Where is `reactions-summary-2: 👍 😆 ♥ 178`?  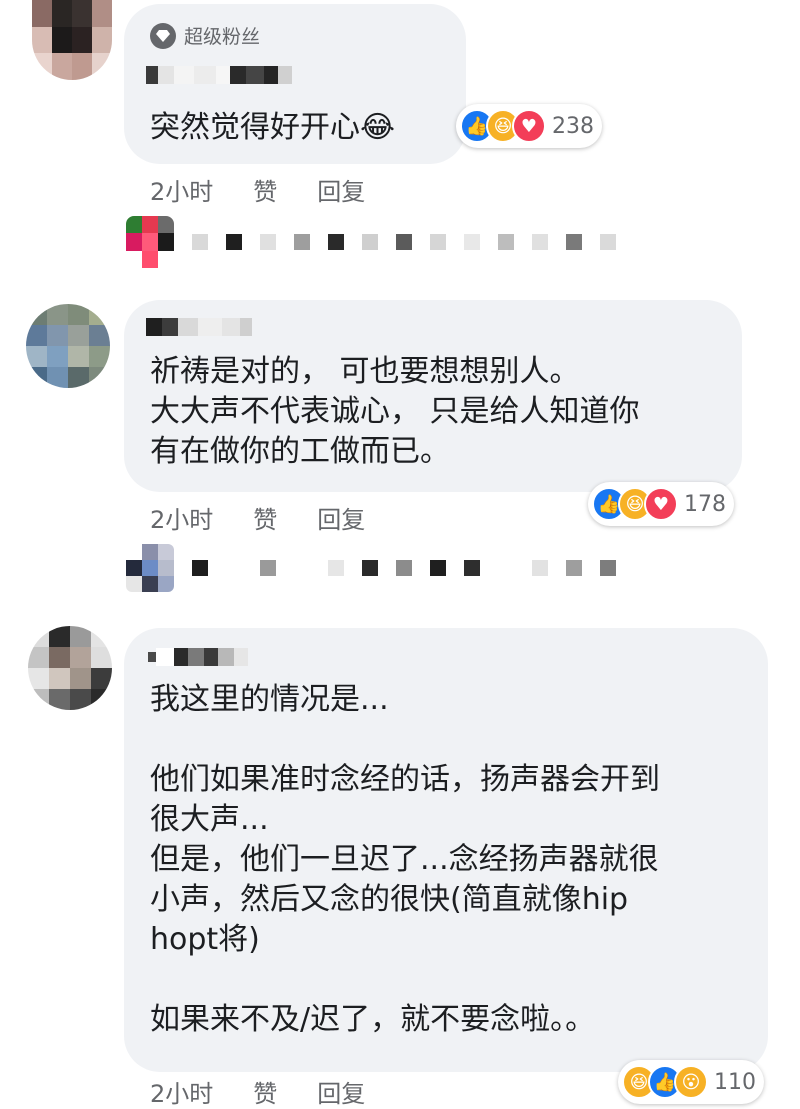
reactions-summary-2: 👍 😆 ♥ 178 is located at coordinates (661, 504).